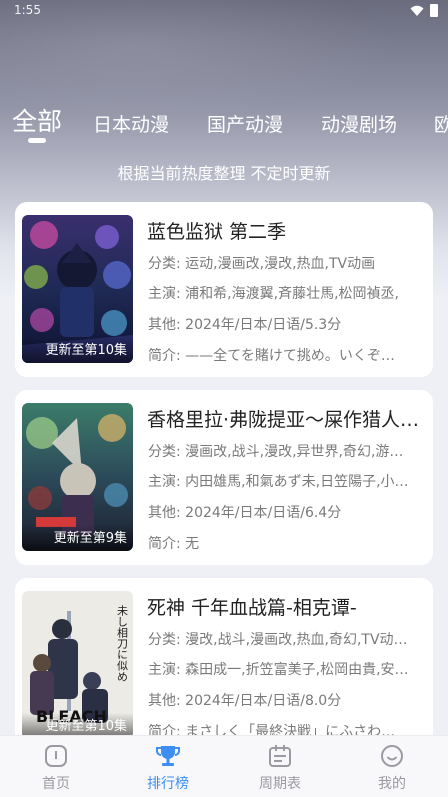 The height and width of the screenshot is (797, 448). Describe the element at coordinates (174, 544) in the screenshot. I see `item-intro: 简介: 无` at that location.